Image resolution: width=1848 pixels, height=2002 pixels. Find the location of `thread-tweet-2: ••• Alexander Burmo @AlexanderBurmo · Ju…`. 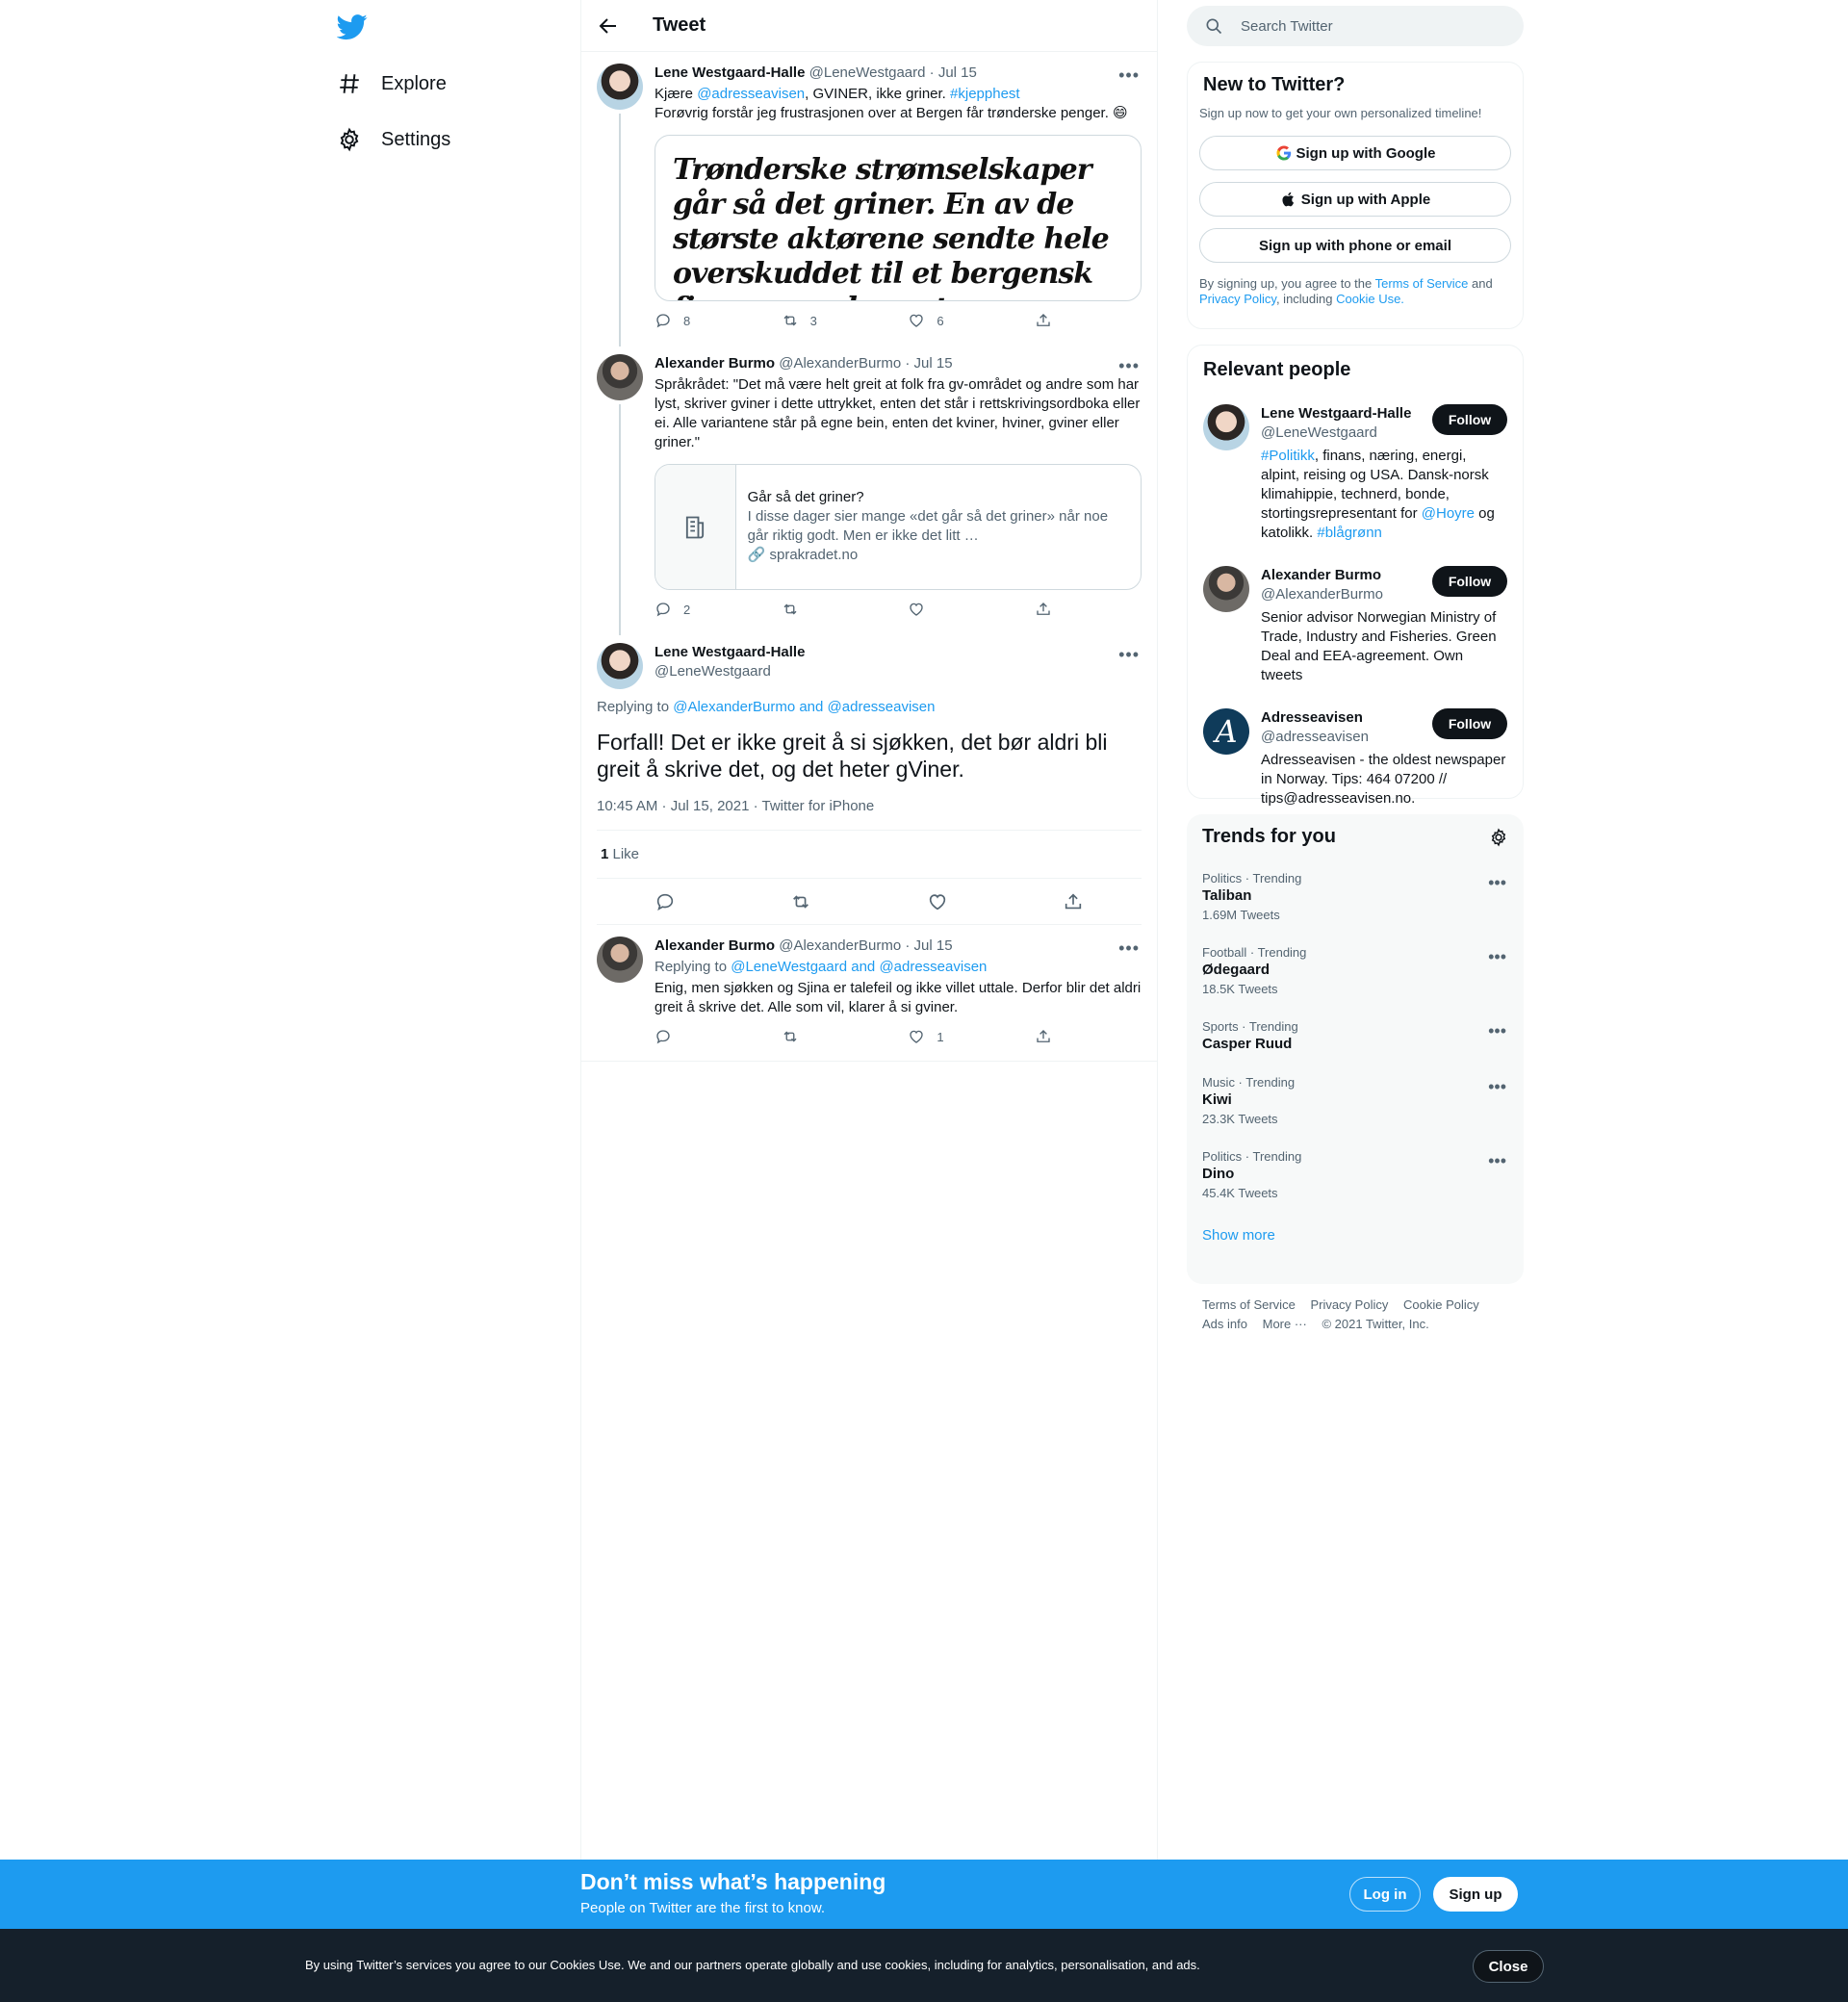

thread-tweet-2: ••• Alexander Burmo @AlexanderBurmo · Ju… is located at coordinates (869, 489).